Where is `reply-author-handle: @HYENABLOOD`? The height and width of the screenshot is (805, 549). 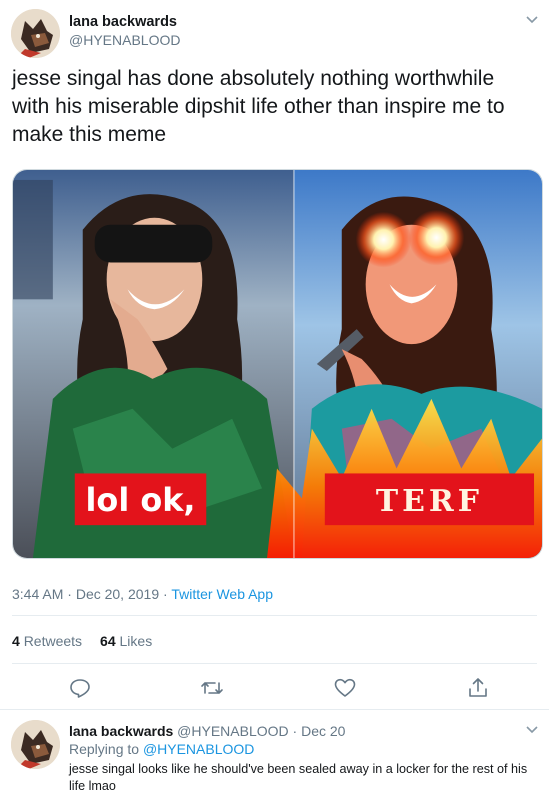
reply-author-handle: @HYENABLOOD is located at coordinates (232, 731).